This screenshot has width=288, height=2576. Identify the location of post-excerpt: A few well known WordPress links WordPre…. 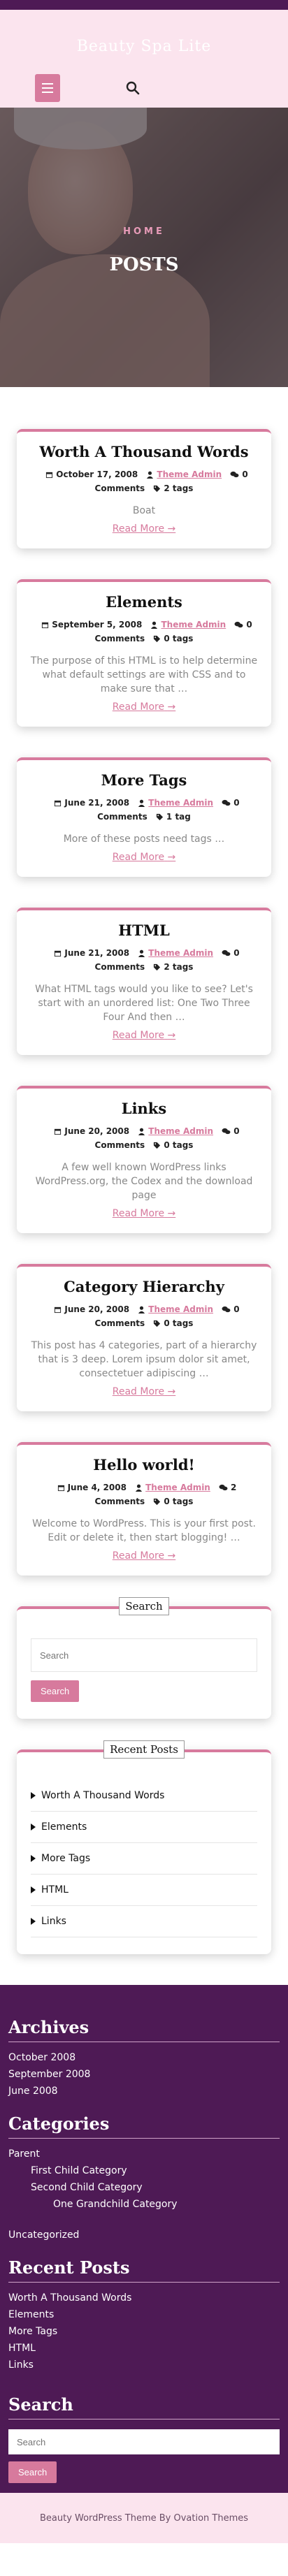
(144, 1181).